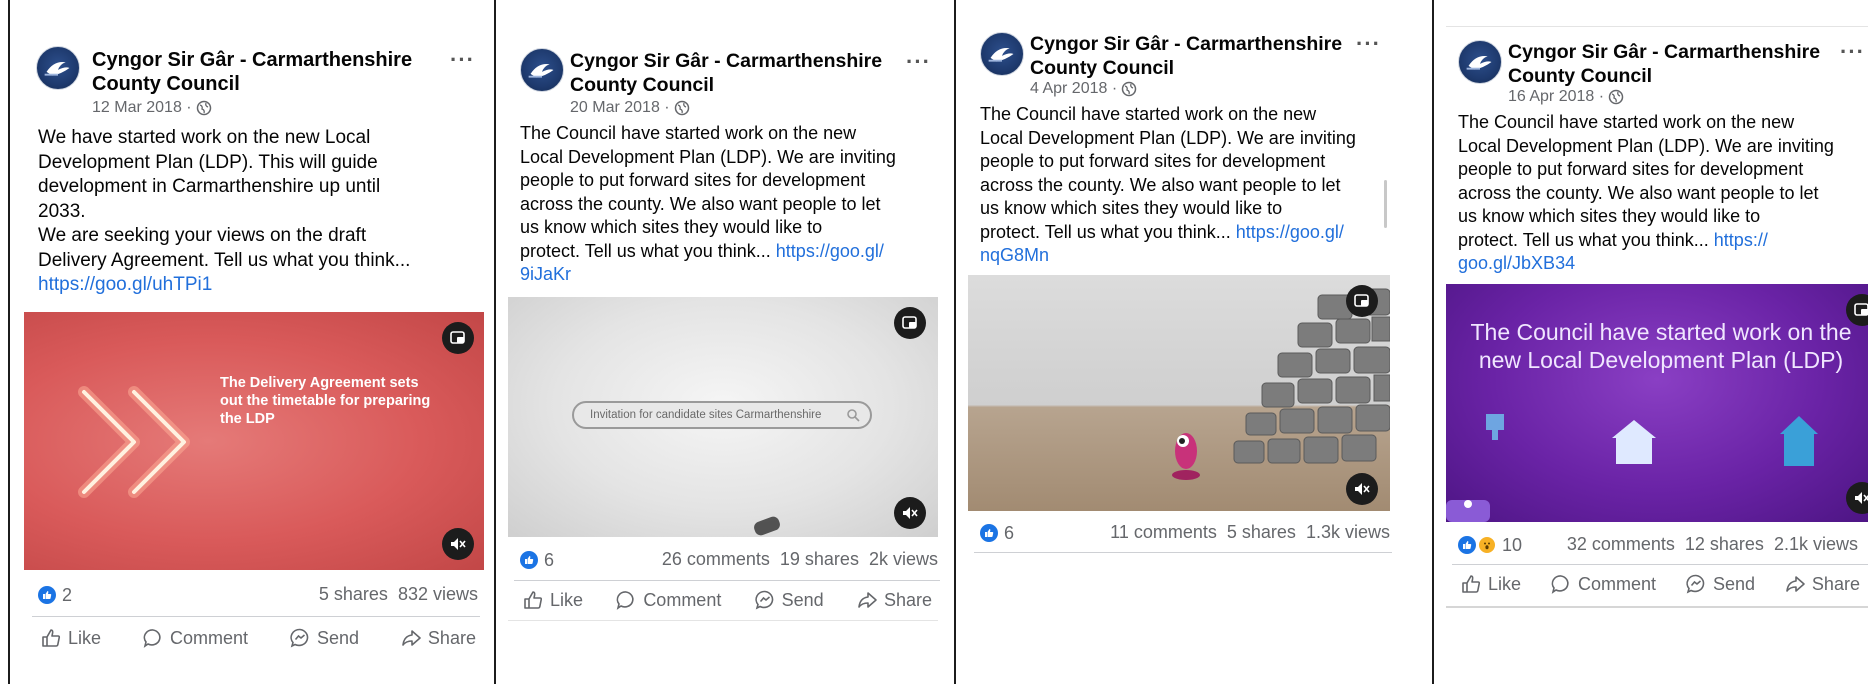 The image size is (1868, 684). I want to click on reaction-count: 10, so click(1490, 545).